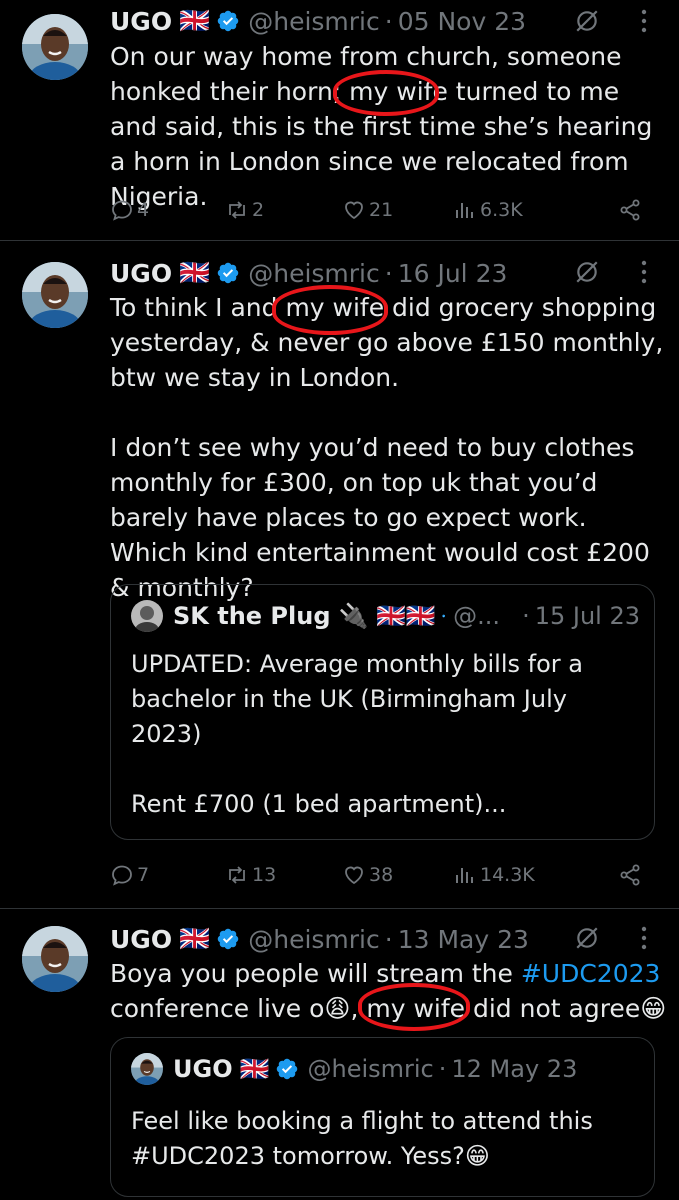 The height and width of the screenshot is (1200, 679). Describe the element at coordinates (453, 273) in the screenshot. I see `tweet-date: 16 Jul 23` at that location.